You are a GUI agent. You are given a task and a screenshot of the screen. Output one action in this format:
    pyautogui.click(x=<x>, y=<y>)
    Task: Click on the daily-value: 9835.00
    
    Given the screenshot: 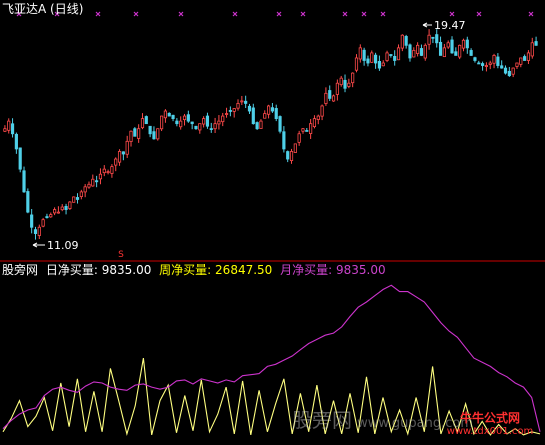 What is the action you would take?
    pyautogui.click(x=126, y=270)
    